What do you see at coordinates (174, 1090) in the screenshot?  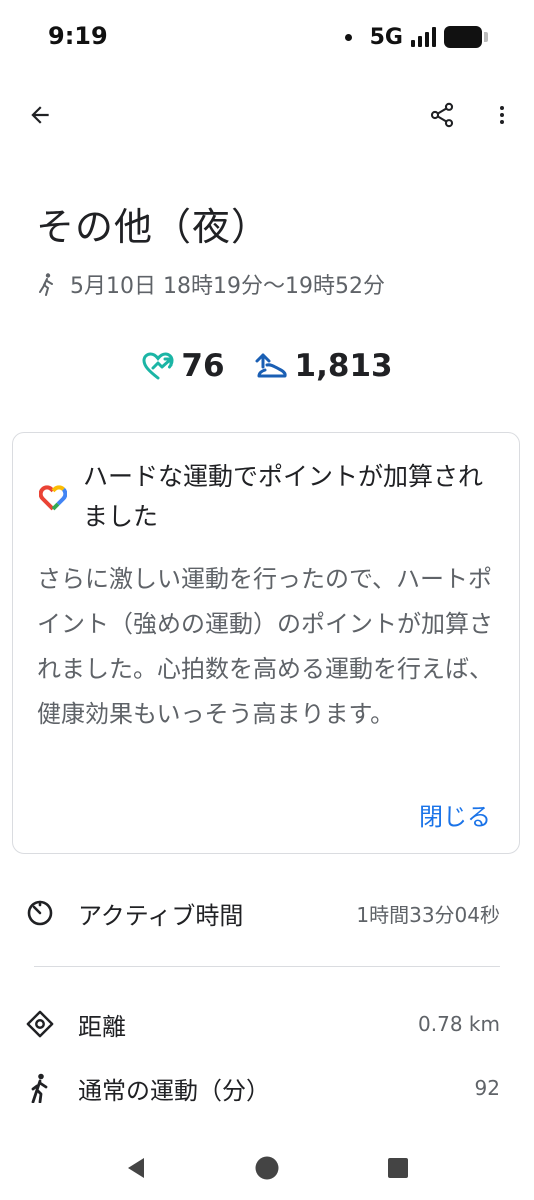 I see `stat-label: 通常の運動（分）` at bounding box center [174, 1090].